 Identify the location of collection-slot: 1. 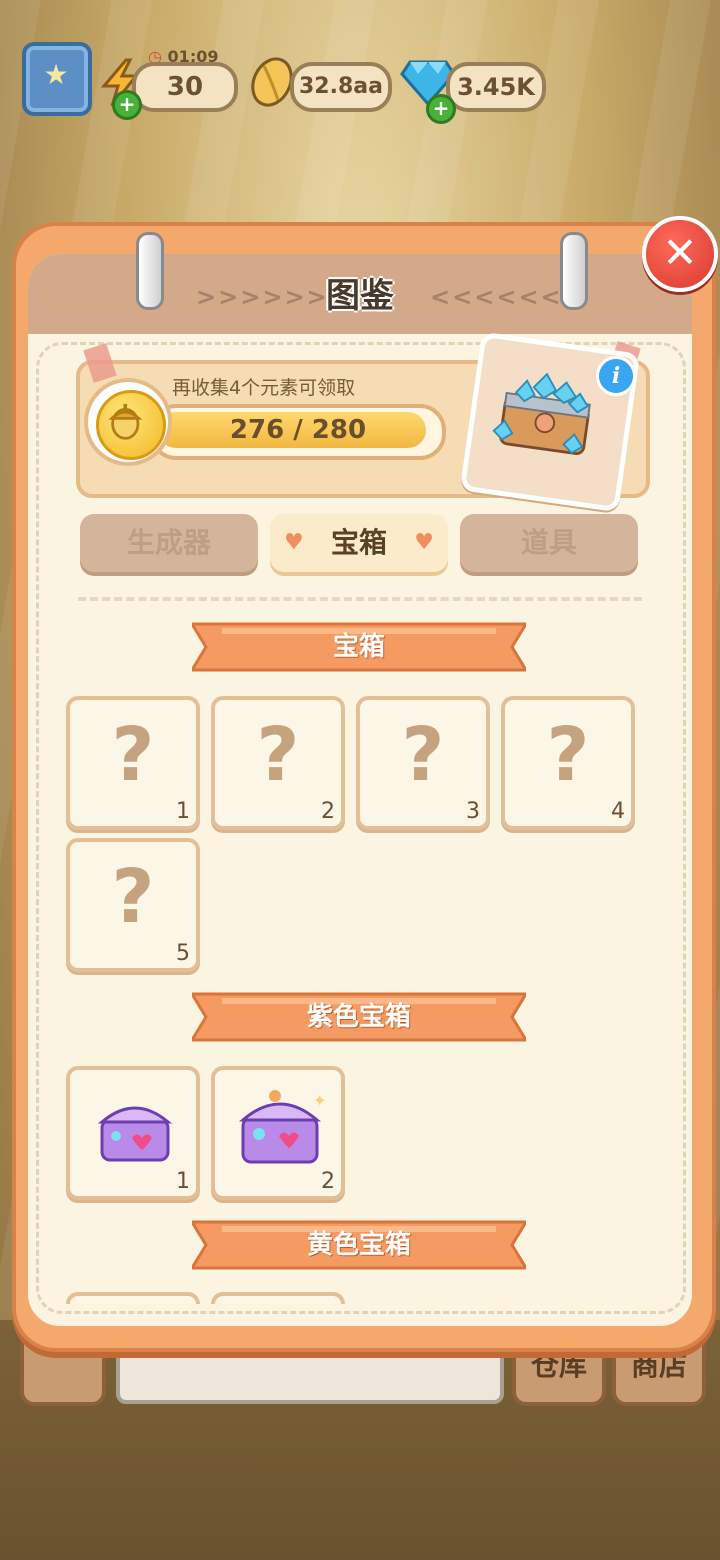
(133, 1133).